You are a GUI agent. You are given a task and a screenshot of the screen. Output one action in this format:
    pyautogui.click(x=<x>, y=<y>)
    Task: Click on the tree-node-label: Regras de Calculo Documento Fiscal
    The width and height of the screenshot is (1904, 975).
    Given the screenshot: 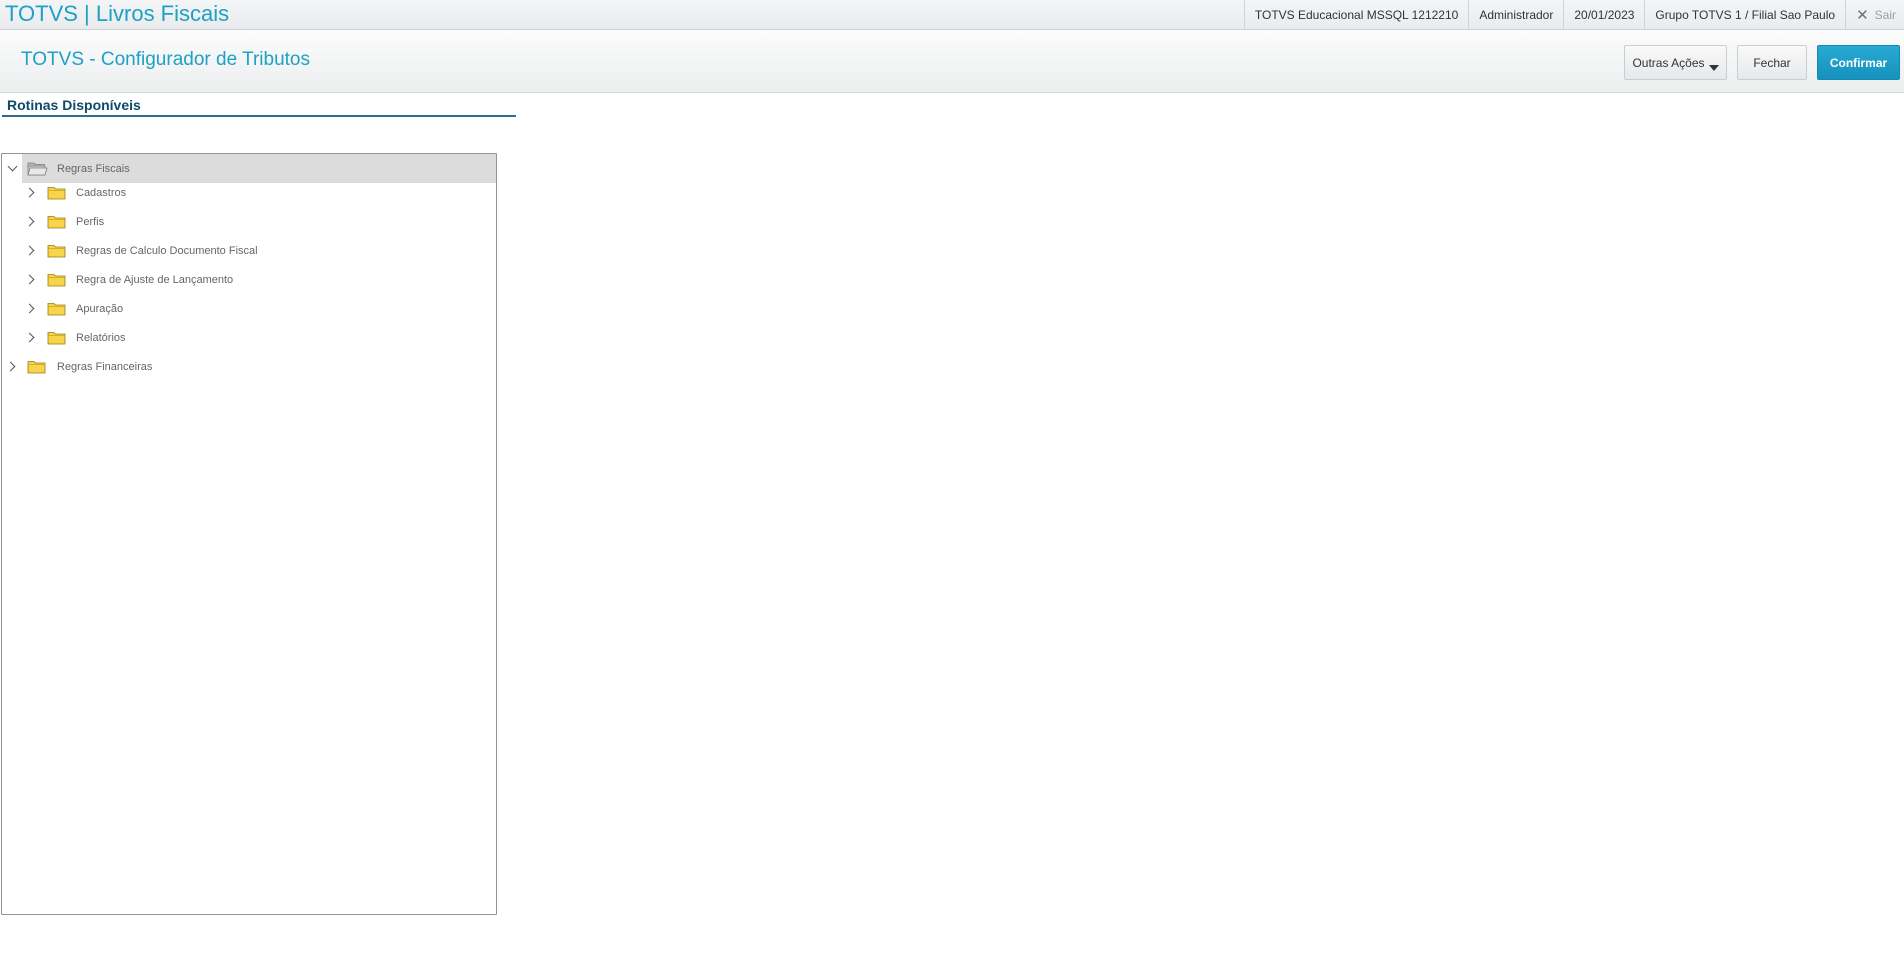 What is the action you would take?
    pyautogui.click(x=167, y=250)
    